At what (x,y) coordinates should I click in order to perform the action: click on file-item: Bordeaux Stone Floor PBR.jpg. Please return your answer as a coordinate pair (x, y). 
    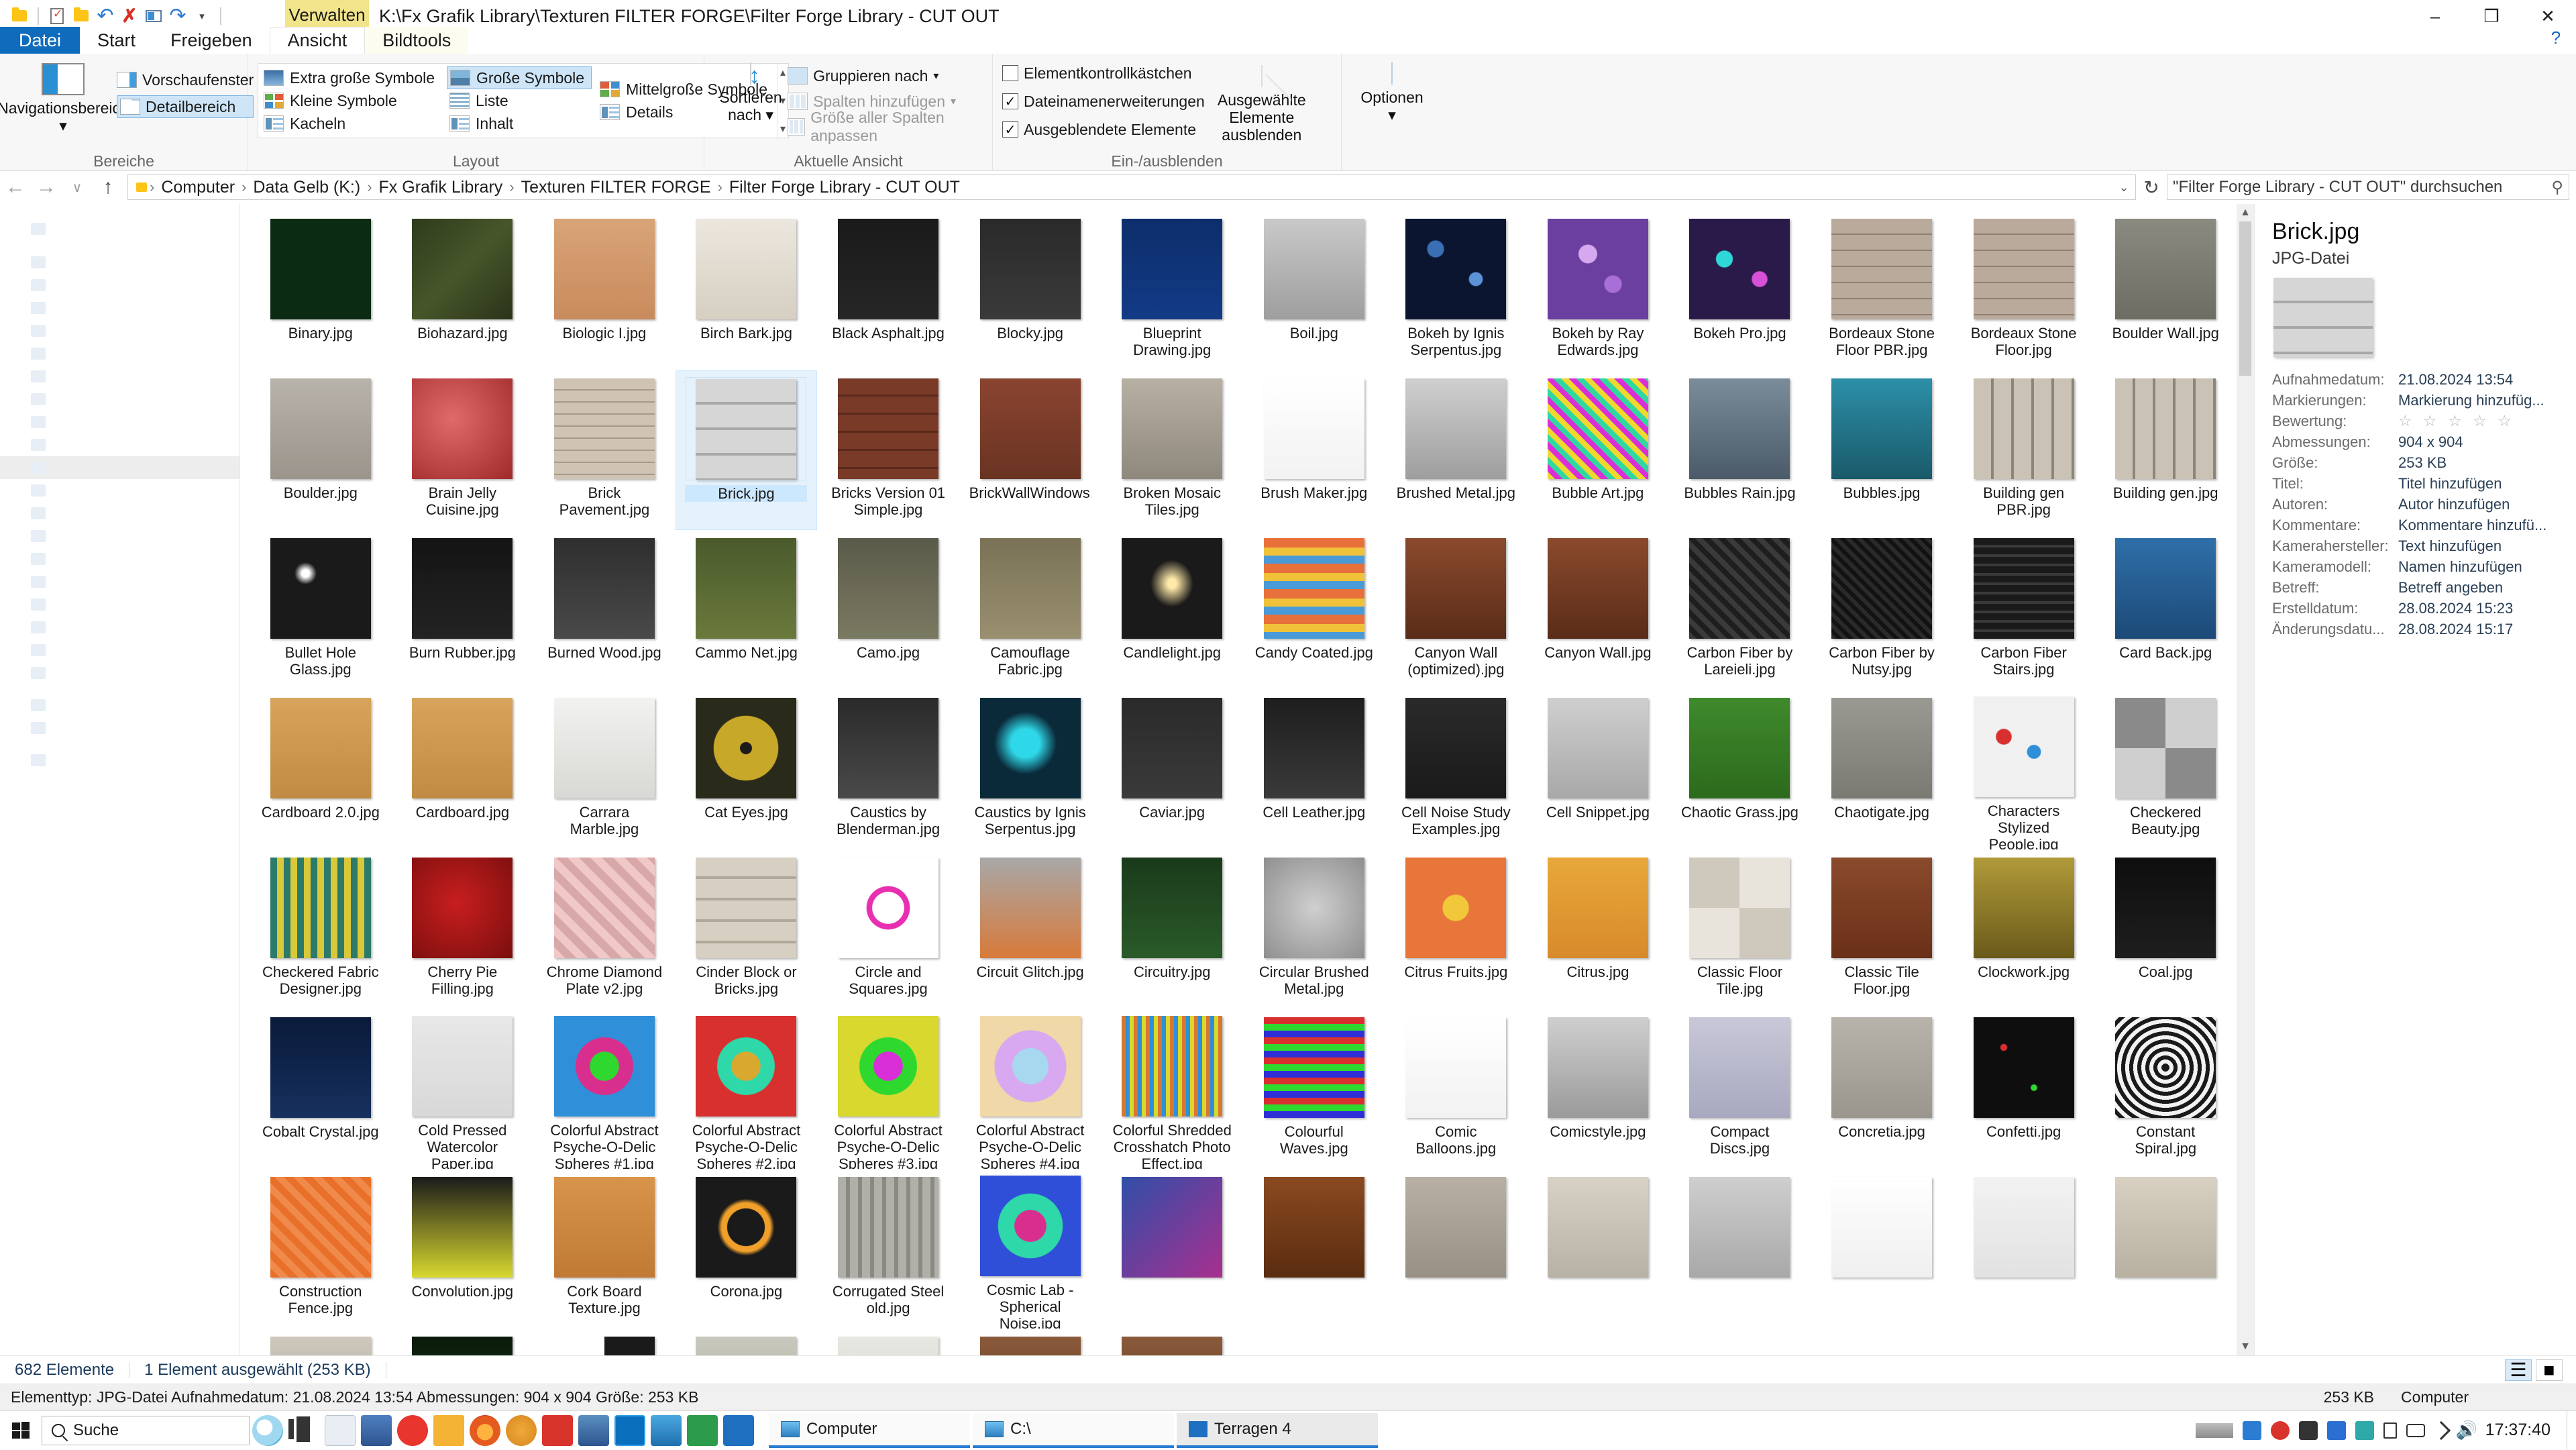
    Looking at the image, I should click on (1882, 290).